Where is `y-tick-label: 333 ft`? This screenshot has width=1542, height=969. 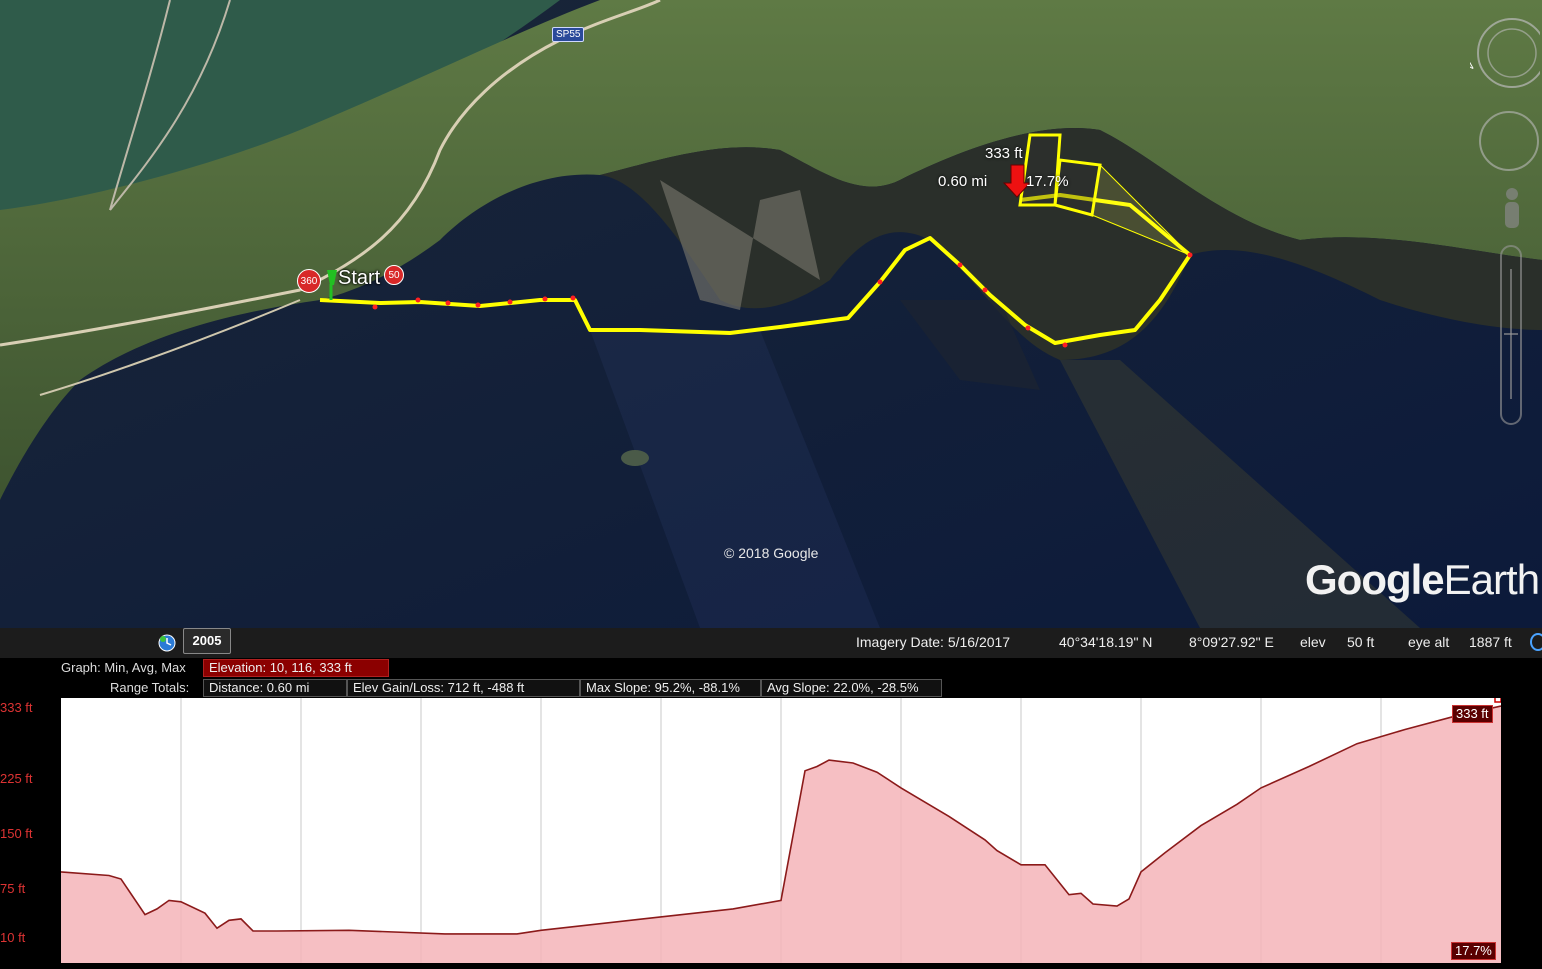 y-tick-label: 333 ft is located at coordinates (16, 707).